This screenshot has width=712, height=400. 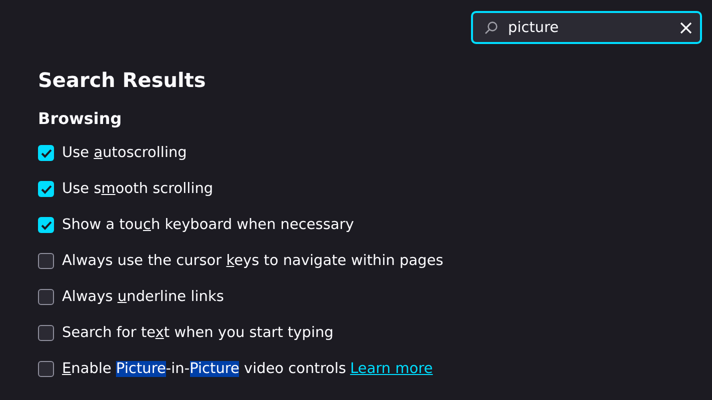 I want to click on search-icon, so click(x=491, y=28).